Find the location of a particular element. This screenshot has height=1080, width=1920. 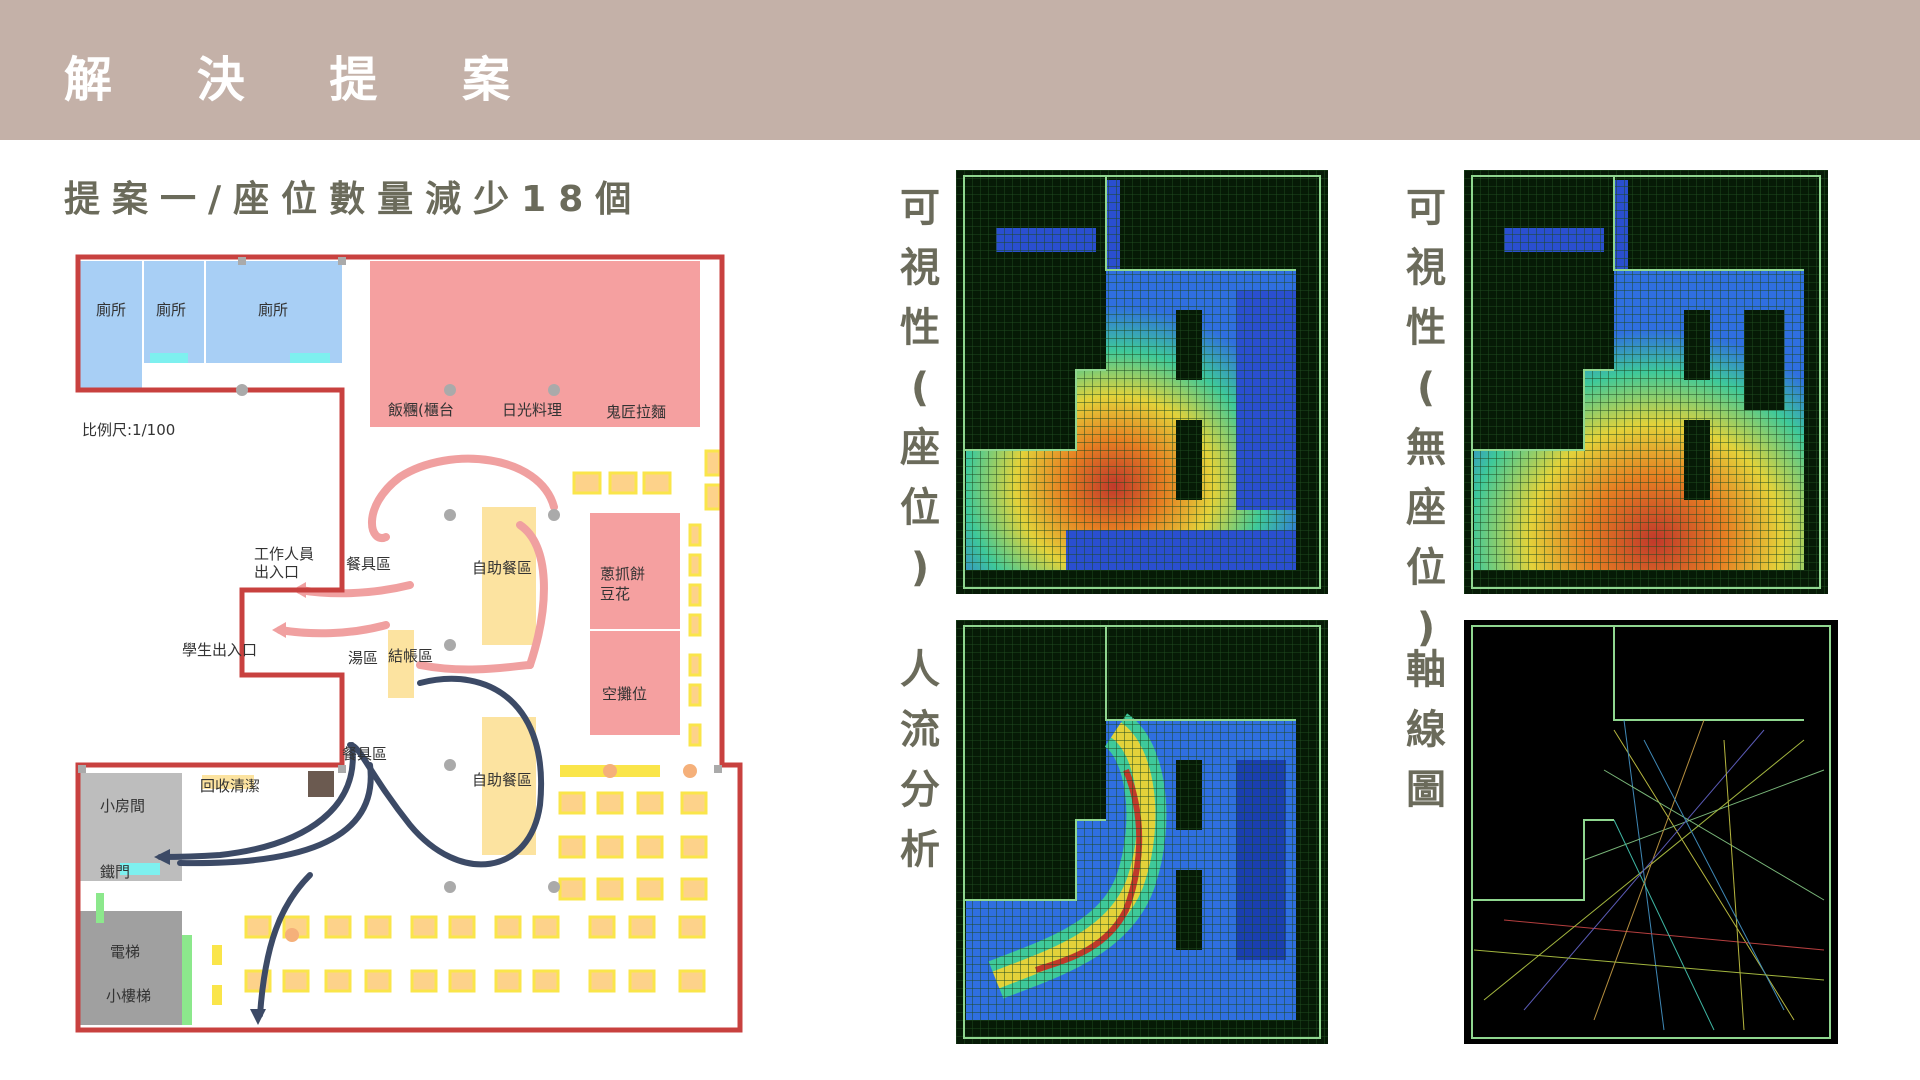

scallion-label-2: 豆花 is located at coordinates (615, 594).